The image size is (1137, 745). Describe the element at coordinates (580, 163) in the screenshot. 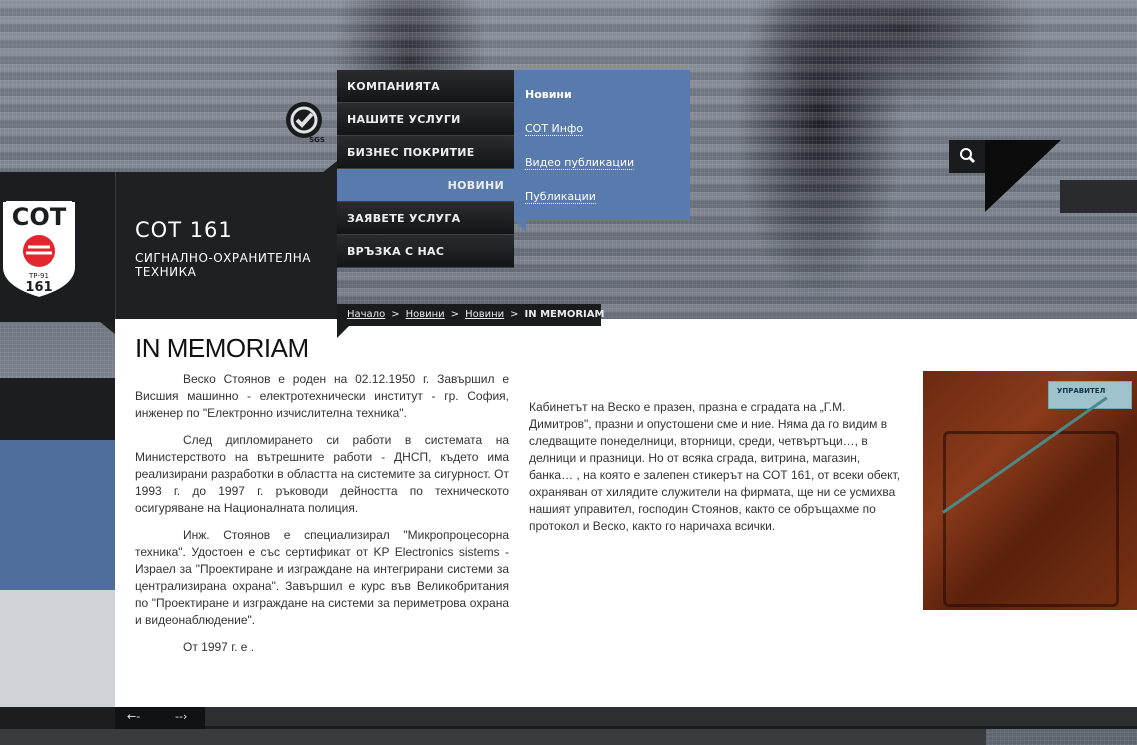

I see `submenu-item-video: Видео публикации` at that location.